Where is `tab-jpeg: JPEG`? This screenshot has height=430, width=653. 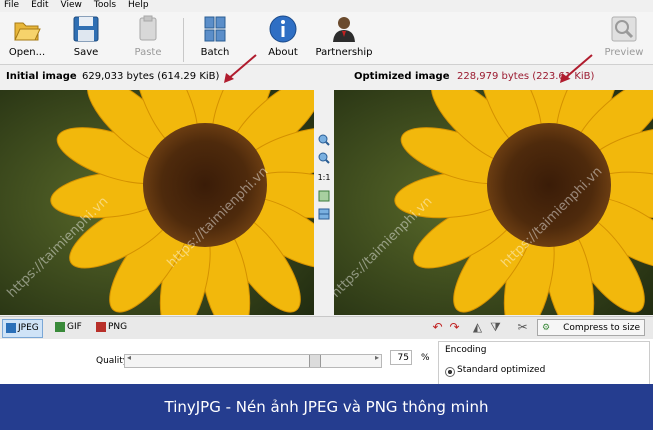
tab-jpeg: JPEG is located at coordinates (22, 328).